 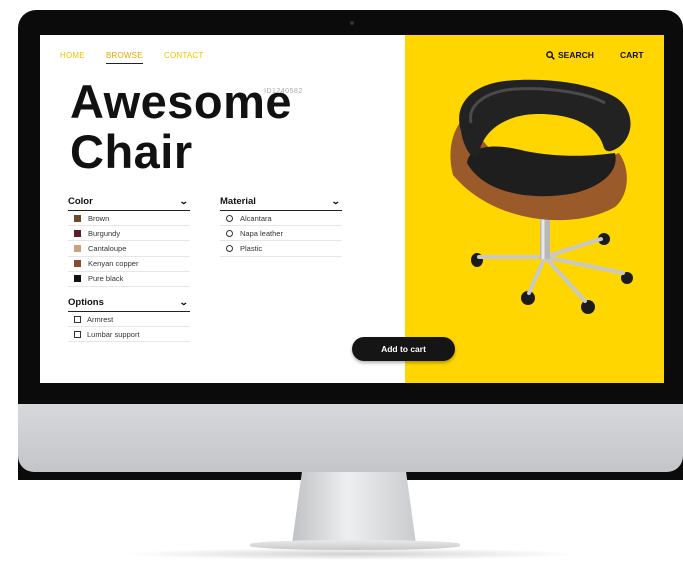 I want to click on color-option-cantaloupe: Cantaloupe, so click(x=129, y=249).